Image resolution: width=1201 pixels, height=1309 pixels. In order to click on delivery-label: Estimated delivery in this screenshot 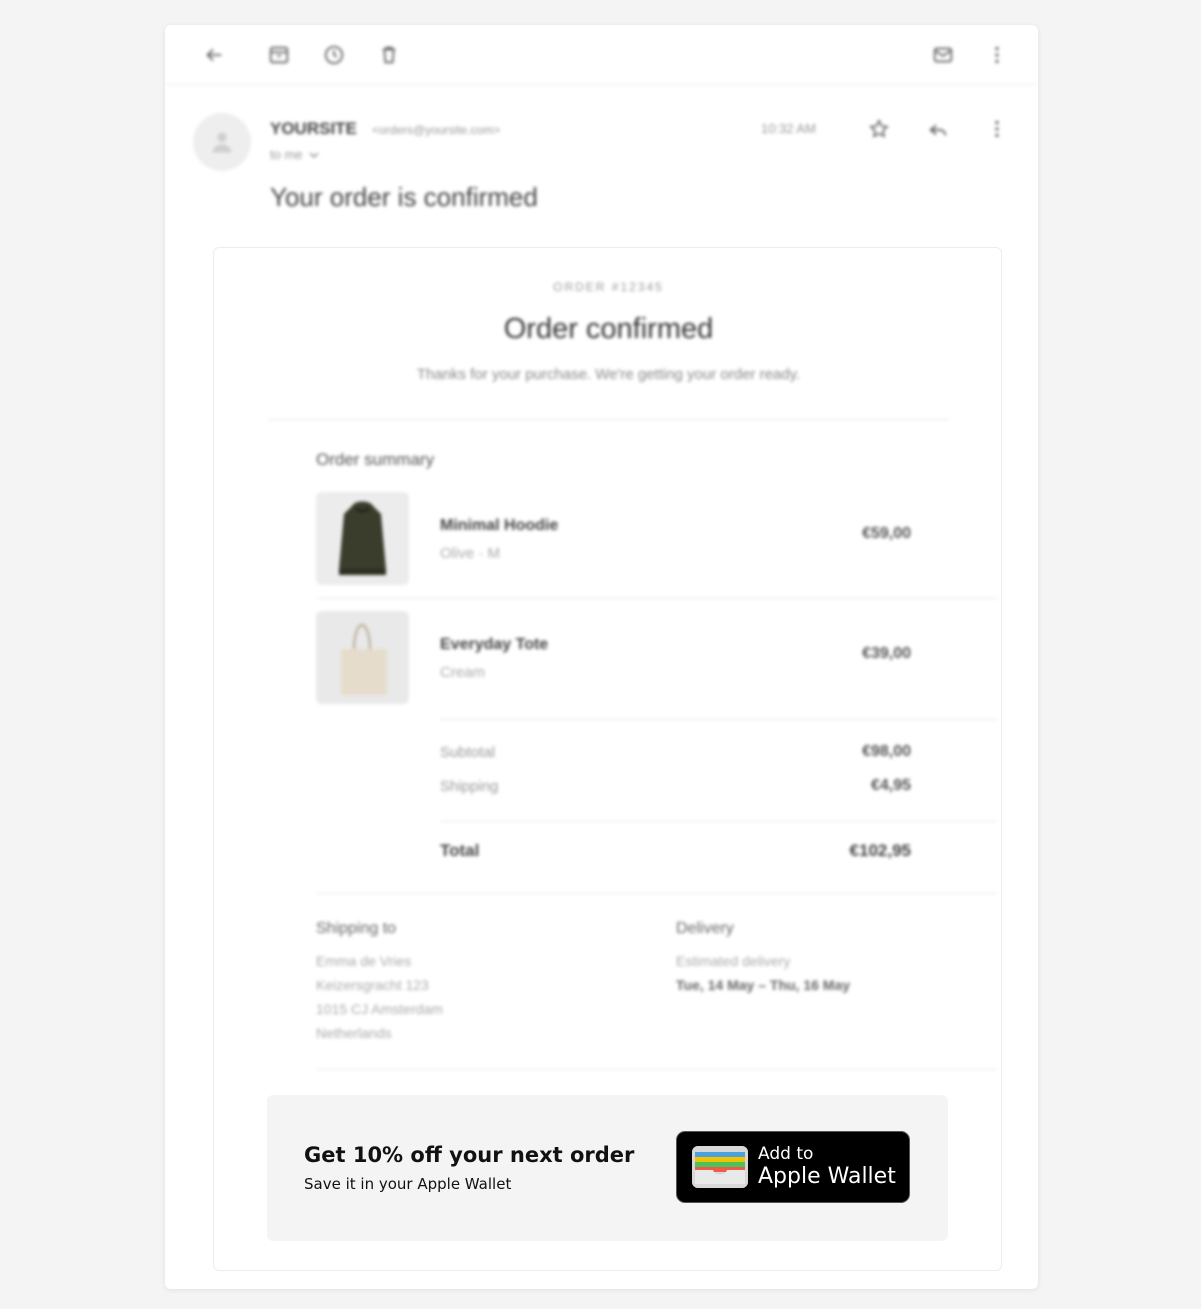, I will do `click(733, 961)`.